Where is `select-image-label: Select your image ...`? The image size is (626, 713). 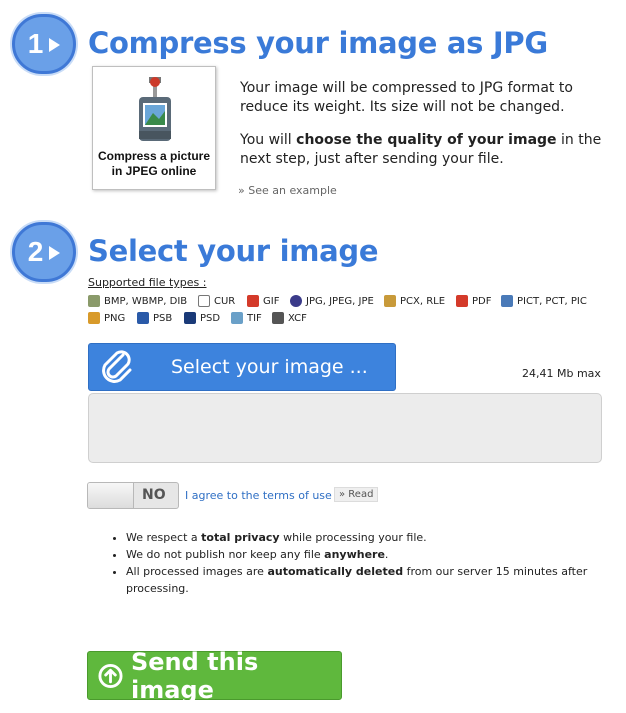
select-image-label: Select your image ... is located at coordinates (269, 367).